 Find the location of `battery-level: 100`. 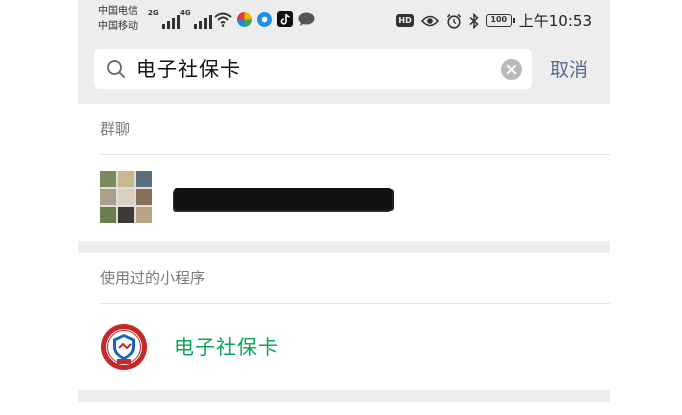

battery-level: 100 is located at coordinates (498, 20).